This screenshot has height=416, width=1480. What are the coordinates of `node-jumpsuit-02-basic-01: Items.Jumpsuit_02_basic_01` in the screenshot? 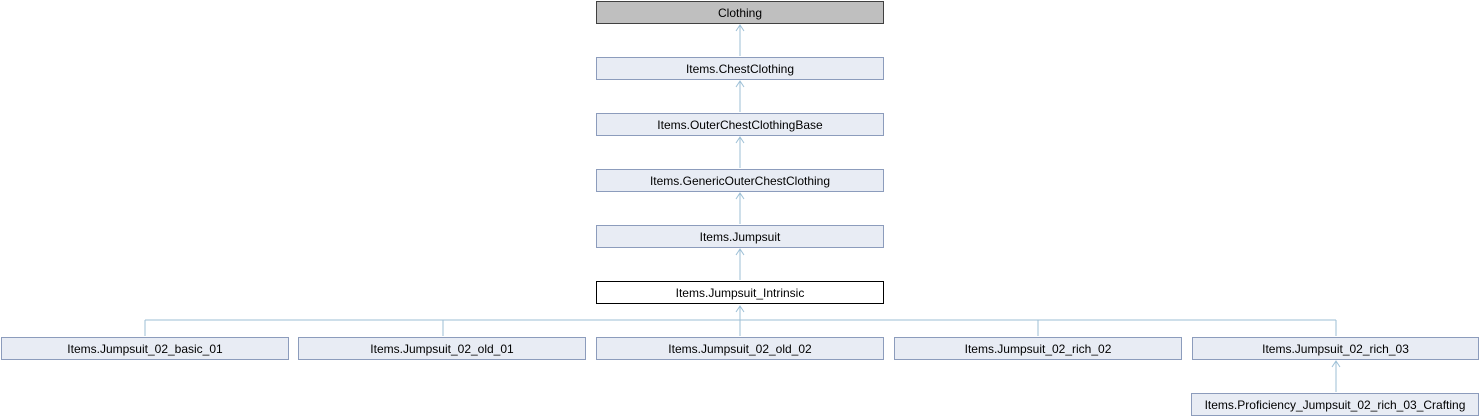 It's located at (145, 348).